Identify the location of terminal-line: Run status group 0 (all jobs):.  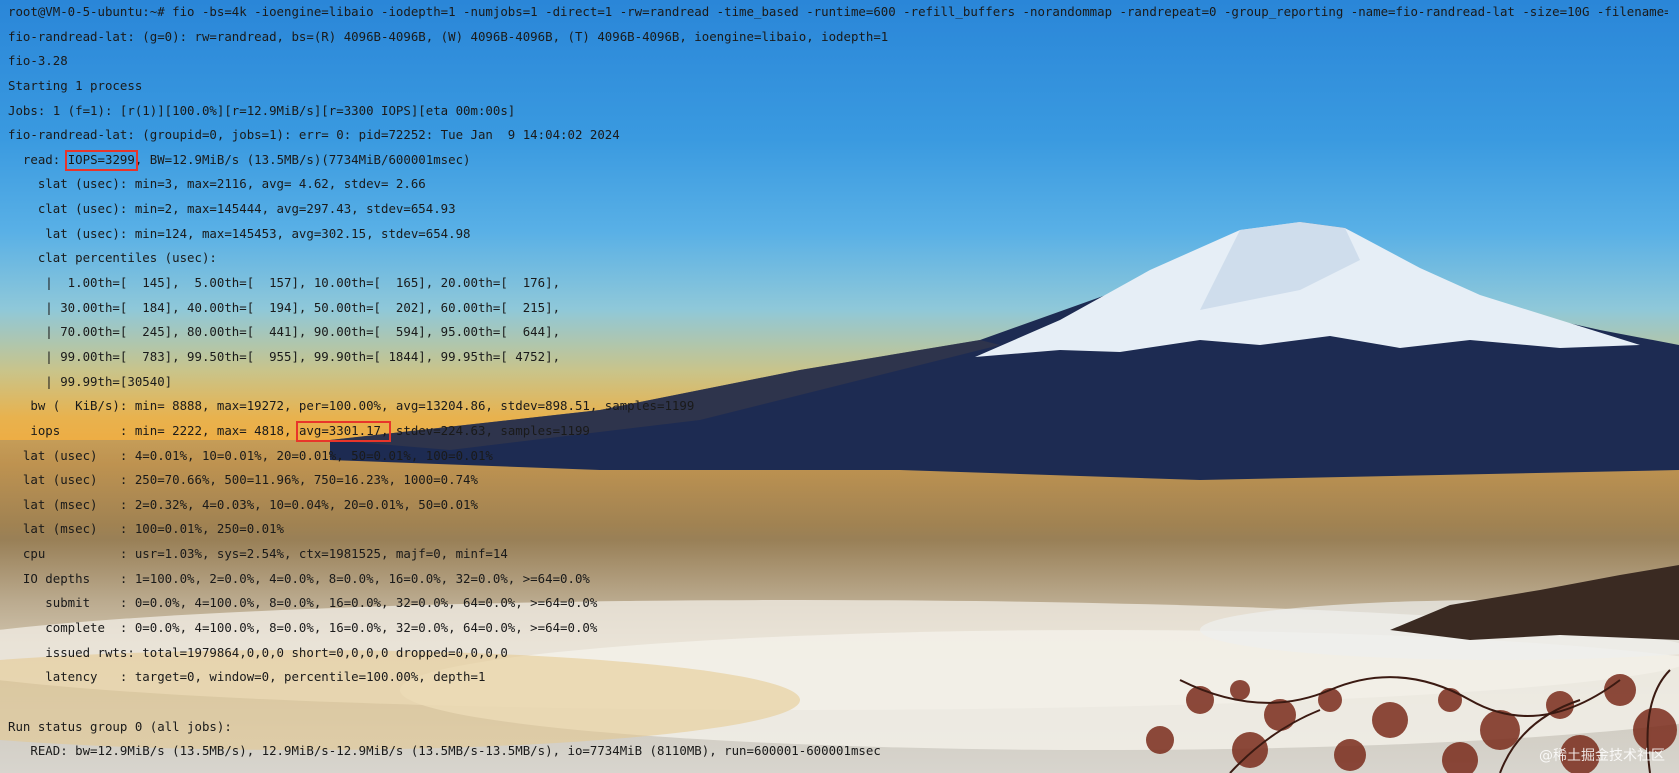
(120, 726).